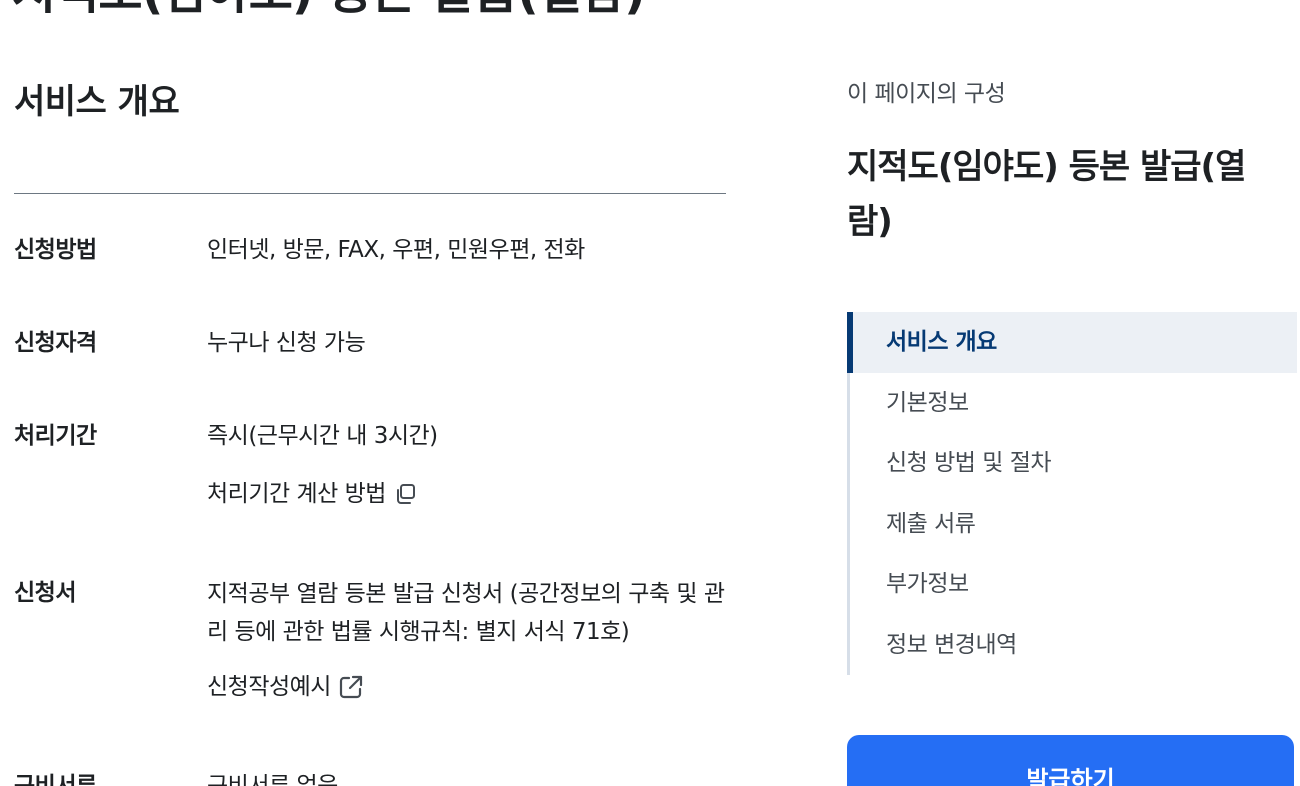  I want to click on link-label: 처리기간 계산 방법, so click(296, 494).